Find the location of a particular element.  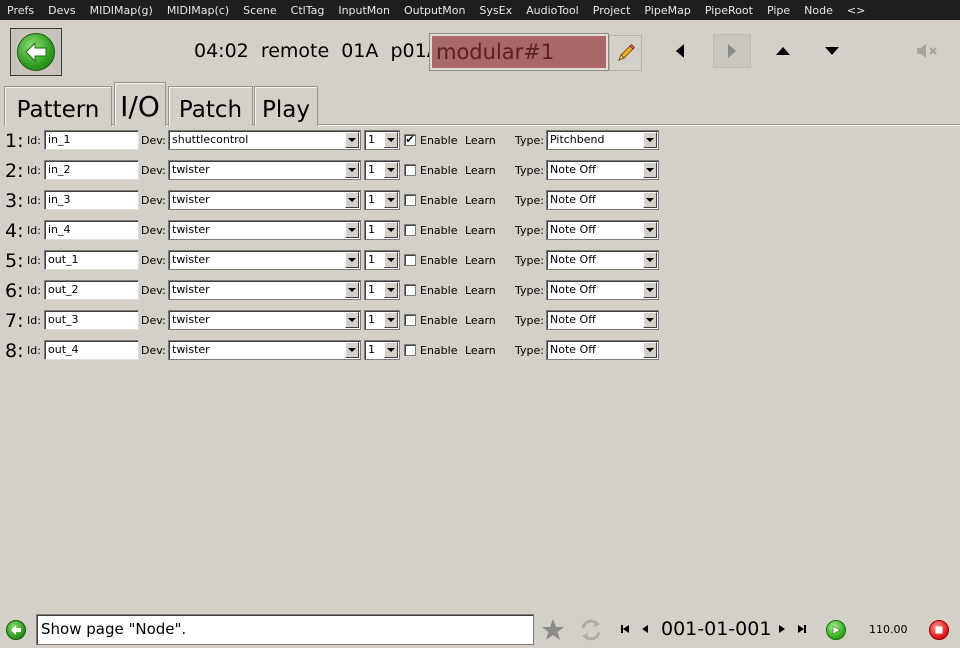

id-field: in_1 is located at coordinates (91, 140).